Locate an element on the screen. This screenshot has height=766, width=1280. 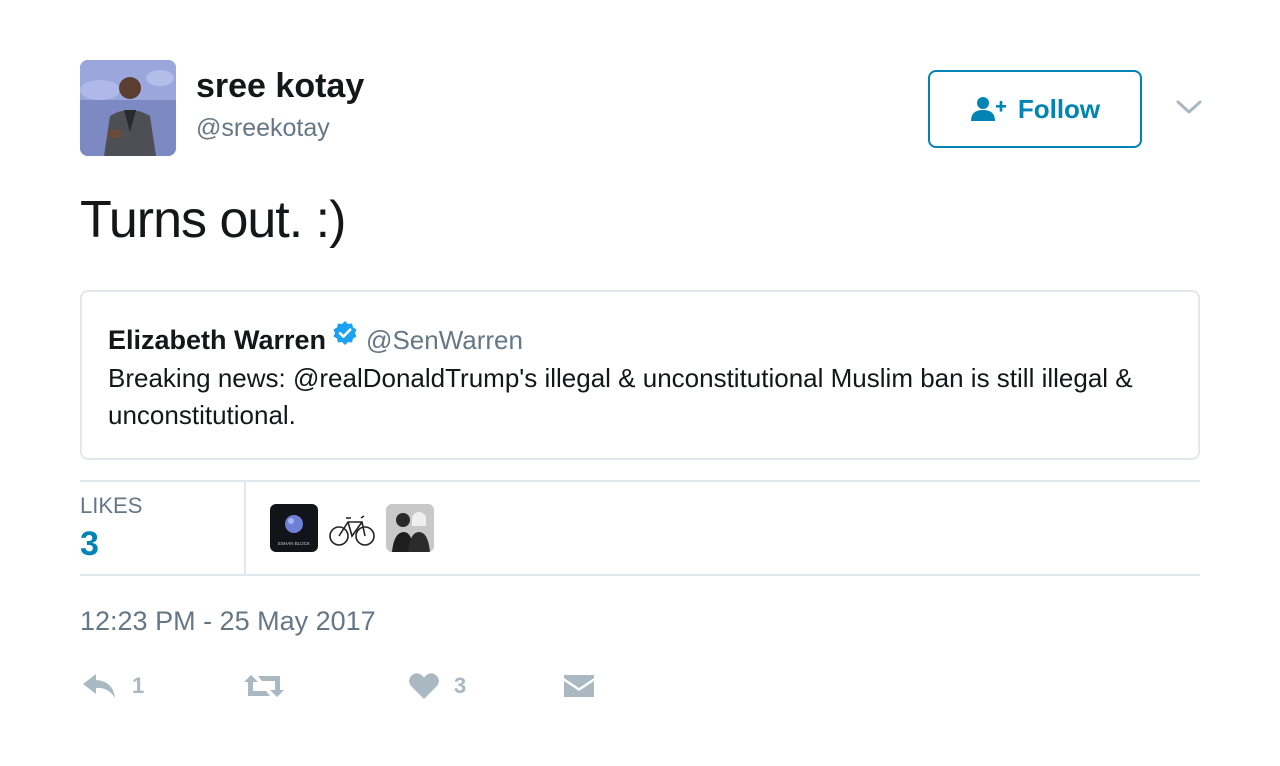
reply-icon is located at coordinates (99, 686).